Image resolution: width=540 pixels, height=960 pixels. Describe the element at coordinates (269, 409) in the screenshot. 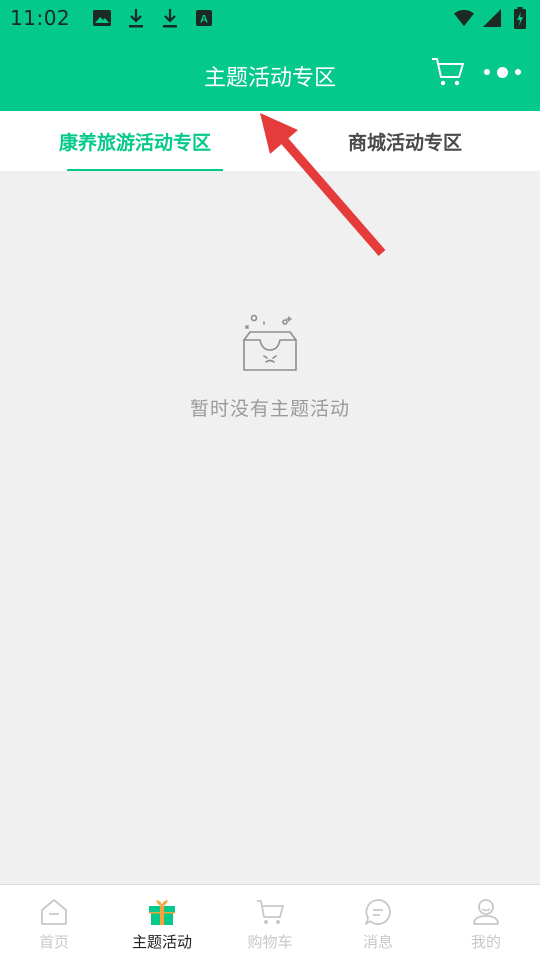

I see `empty-message: 暂时没有主题活动` at that location.